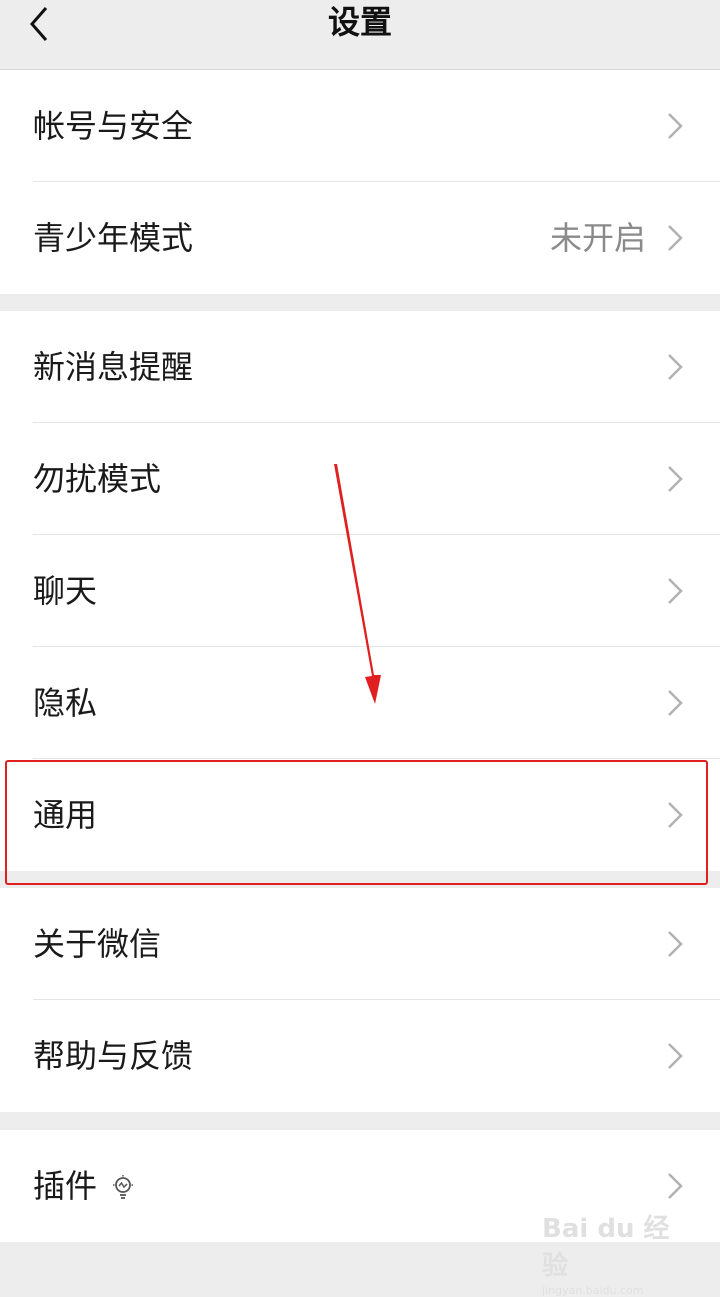 The width and height of the screenshot is (720, 1297). I want to click on settings-item-help-feedback: 帮助与反馈, so click(360, 1056).